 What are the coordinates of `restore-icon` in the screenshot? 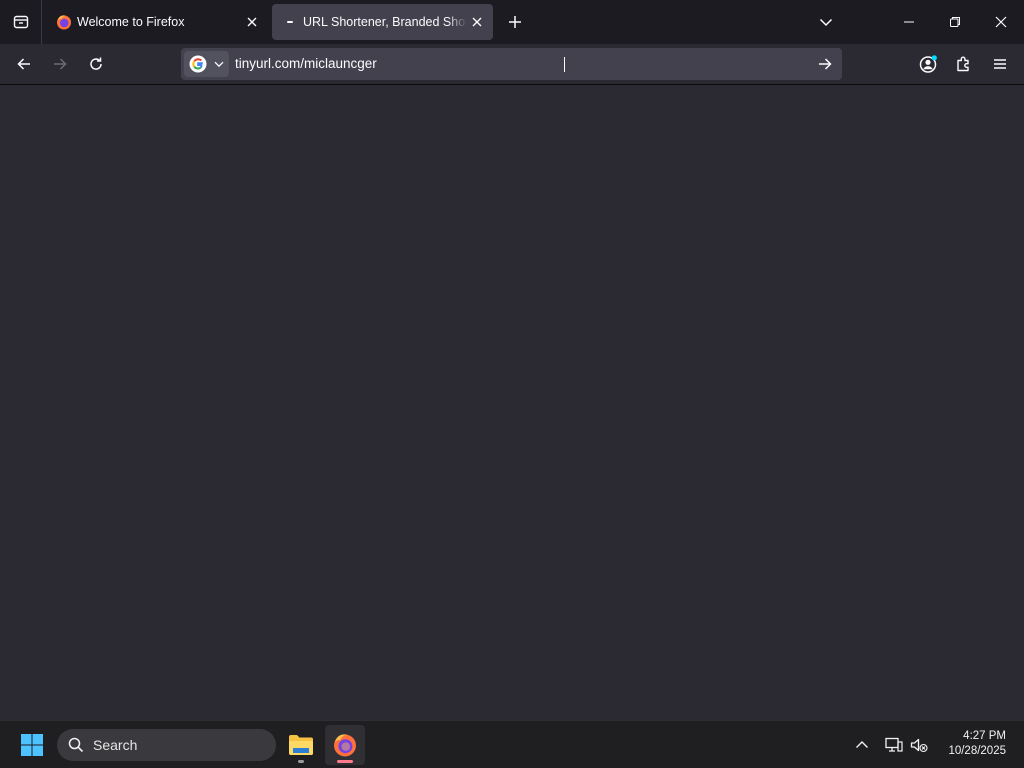 It's located at (955, 22).